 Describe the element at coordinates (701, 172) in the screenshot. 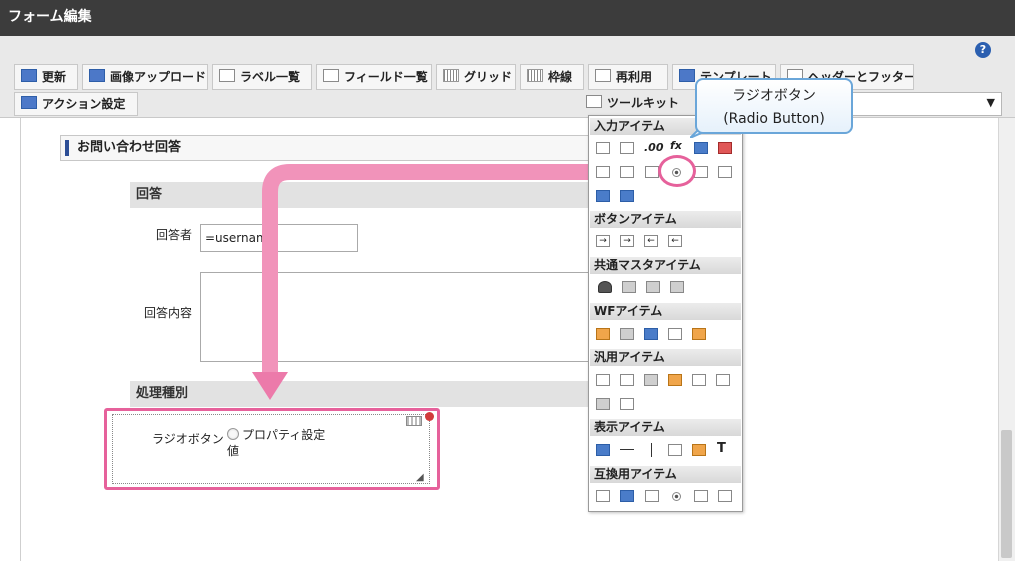

I see `list-icon` at that location.